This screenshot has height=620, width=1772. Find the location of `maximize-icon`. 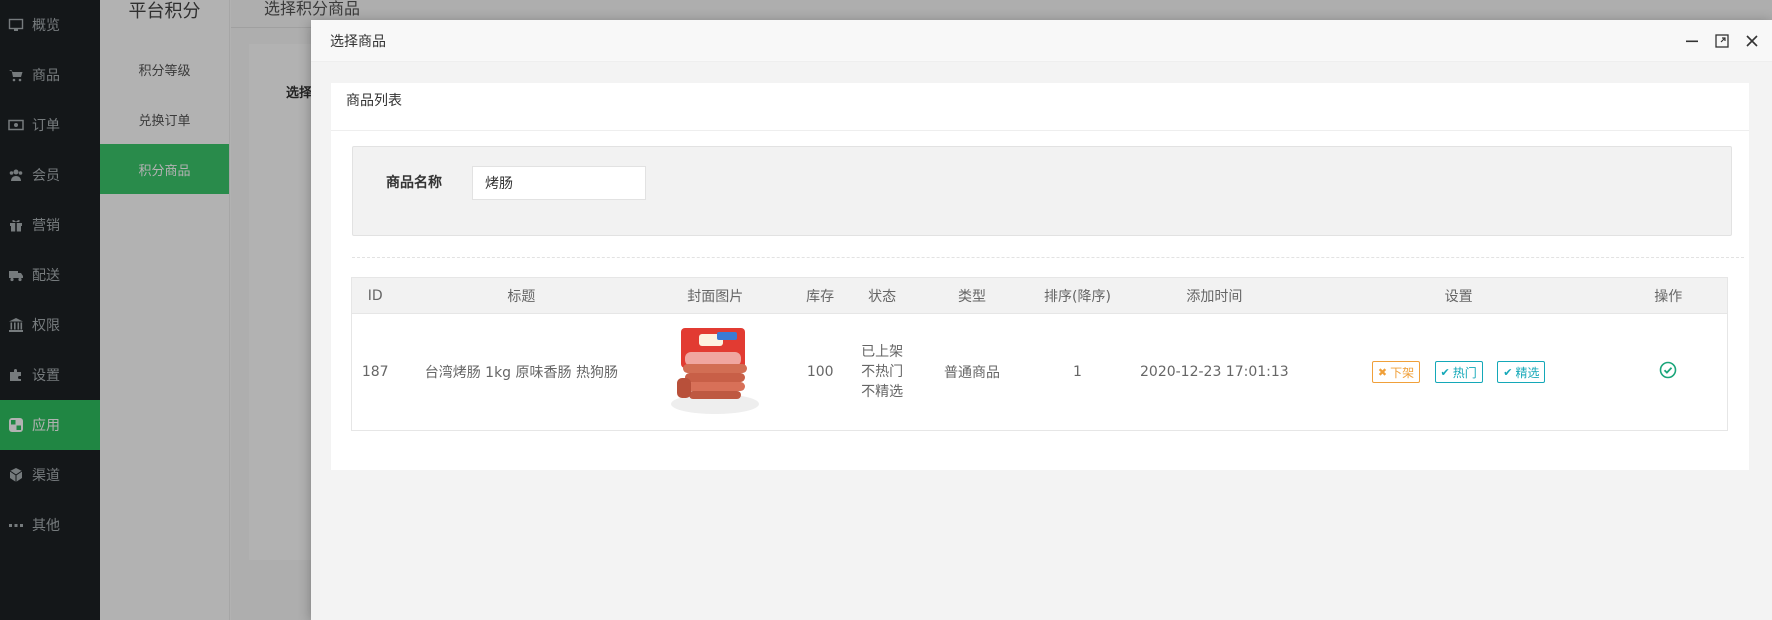

maximize-icon is located at coordinates (1722, 41).